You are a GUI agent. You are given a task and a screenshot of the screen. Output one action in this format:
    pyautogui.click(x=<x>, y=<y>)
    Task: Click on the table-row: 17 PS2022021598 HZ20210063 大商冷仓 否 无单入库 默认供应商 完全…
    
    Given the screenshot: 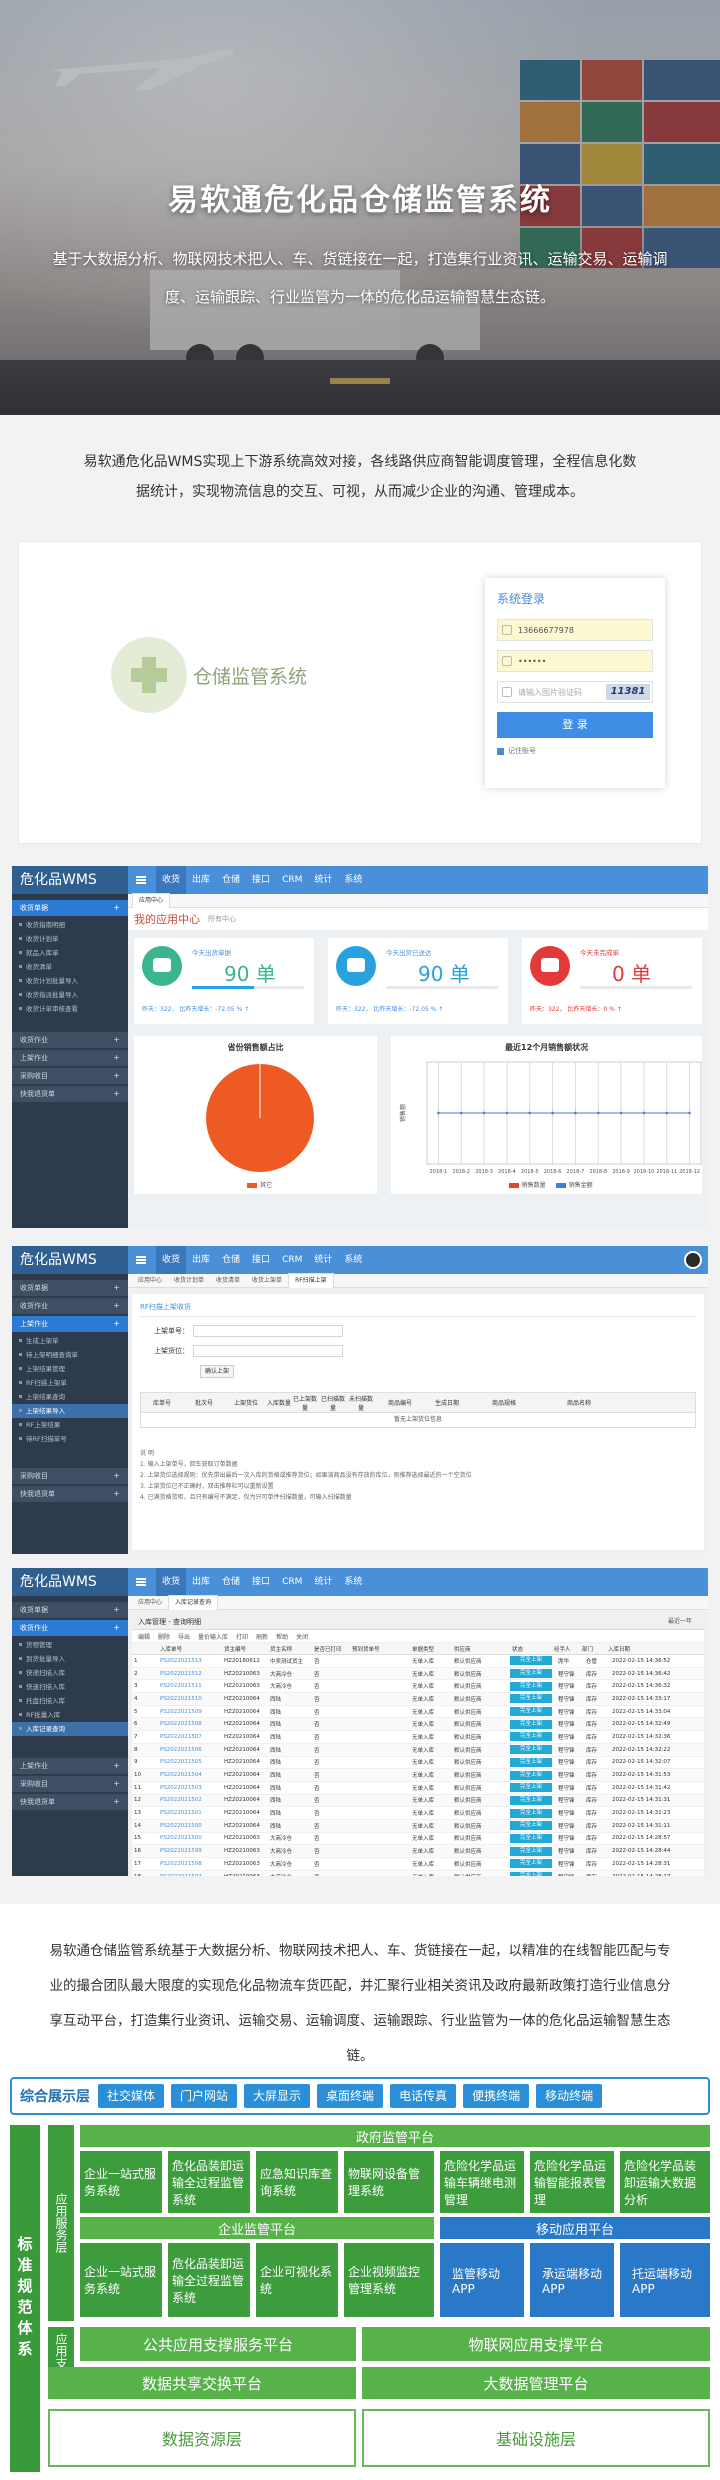 What is the action you would take?
    pyautogui.click(x=418, y=1864)
    